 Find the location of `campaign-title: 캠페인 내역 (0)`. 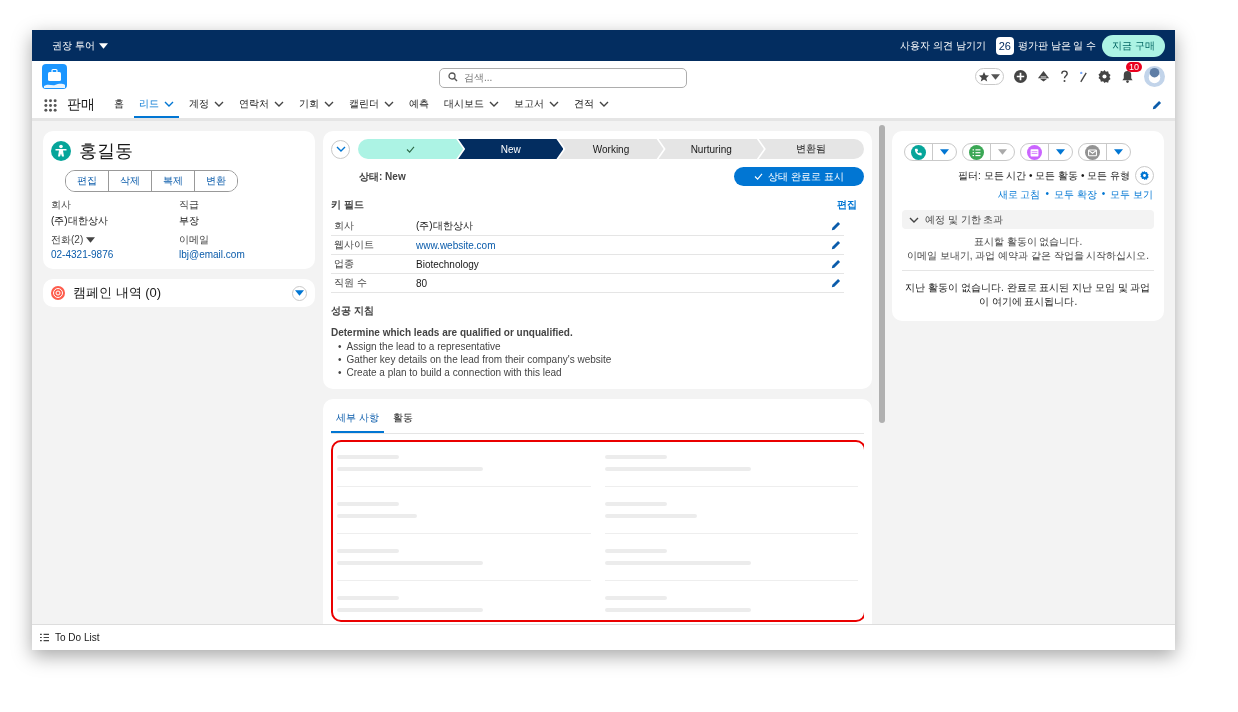

campaign-title: 캠페인 내역 (0) is located at coordinates (118, 293).